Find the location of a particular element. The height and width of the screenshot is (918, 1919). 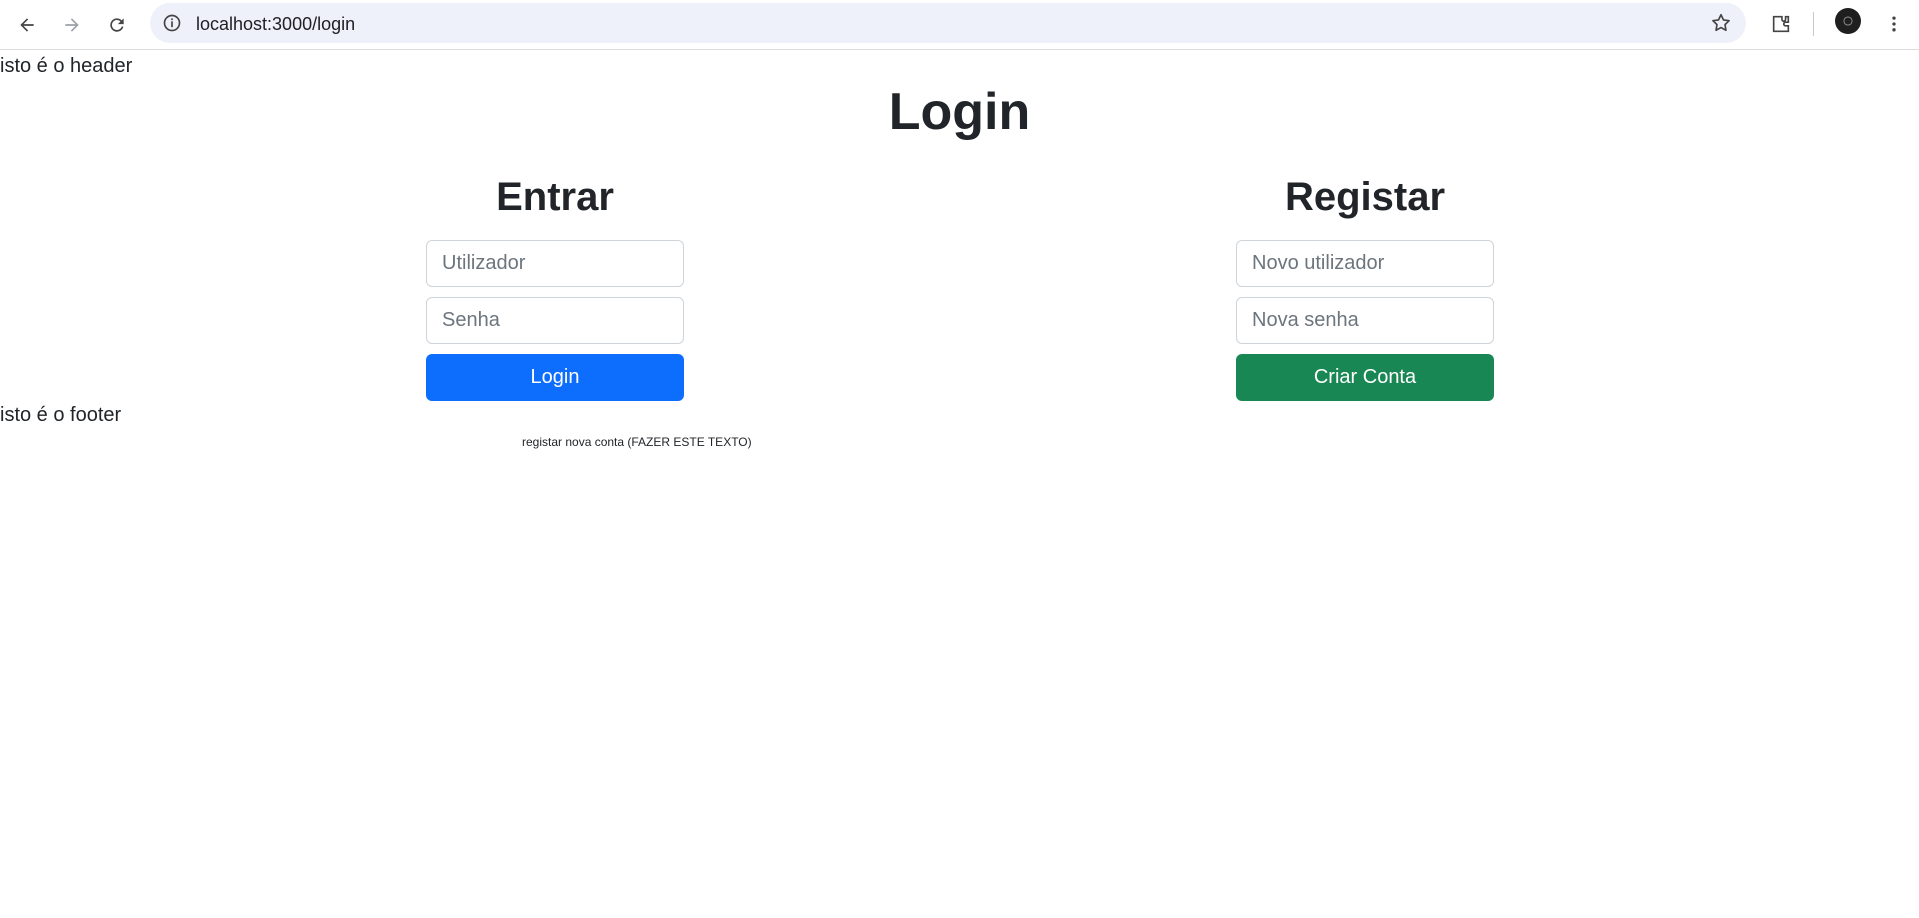

login-button: Login is located at coordinates (555, 377).